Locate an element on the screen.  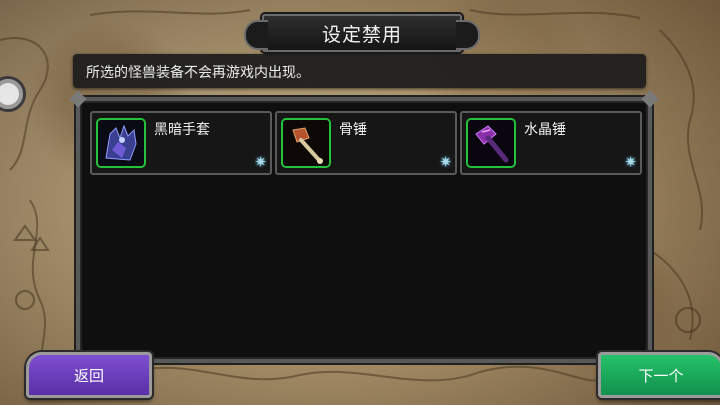
back-button: 返回 is located at coordinates (89, 375).